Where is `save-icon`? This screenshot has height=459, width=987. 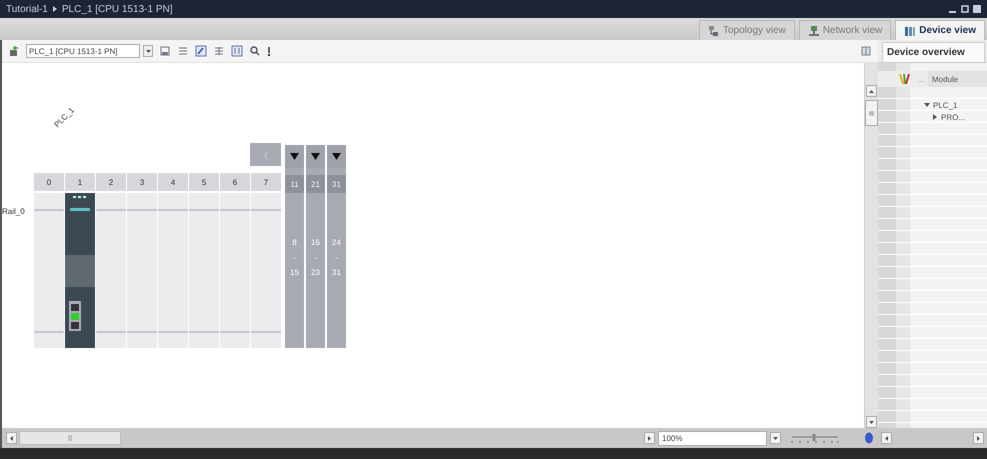
save-icon is located at coordinates (165, 51).